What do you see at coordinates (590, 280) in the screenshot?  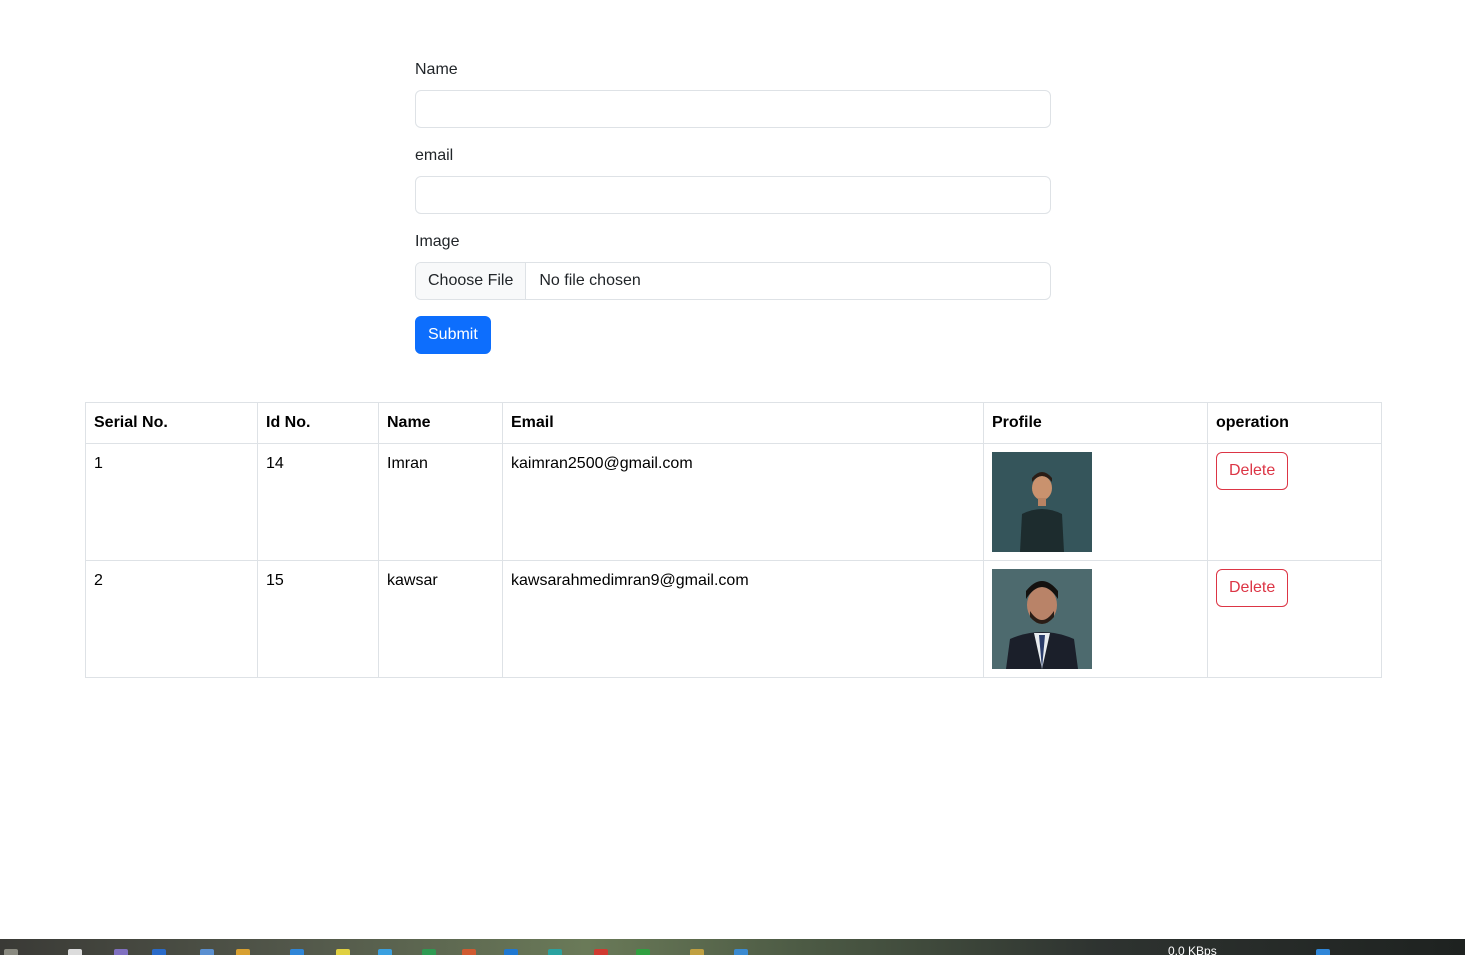 I see `file-status-text: No file chosen` at bounding box center [590, 280].